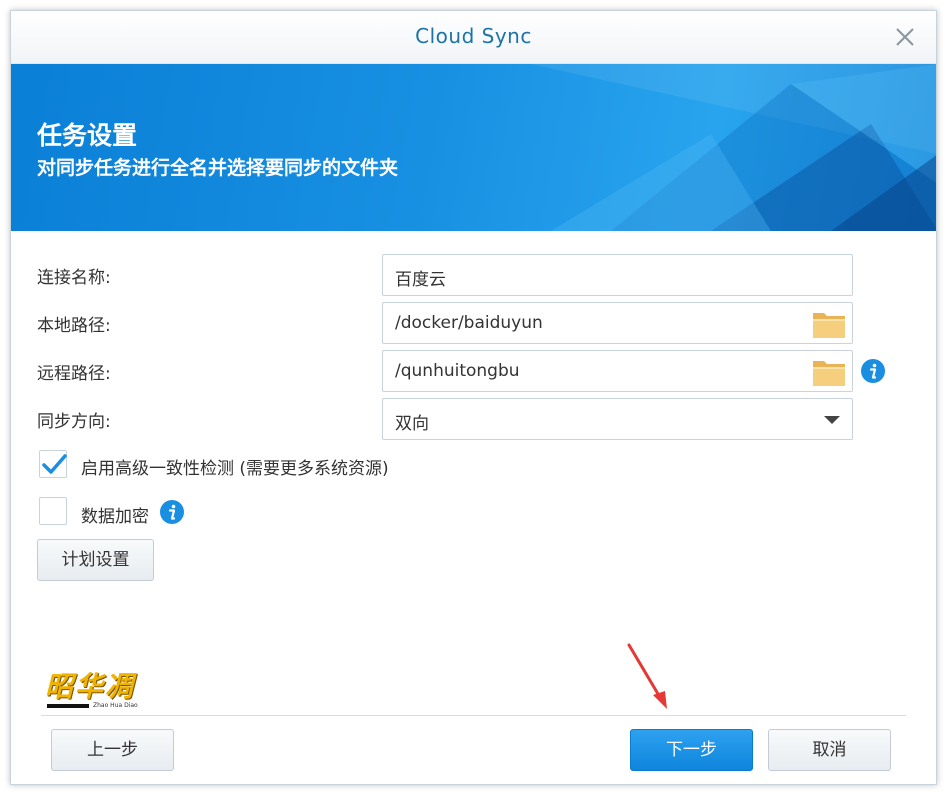 The height and width of the screenshot is (795, 947). I want to click on previous-step-button: 上一步, so click(112, 750).